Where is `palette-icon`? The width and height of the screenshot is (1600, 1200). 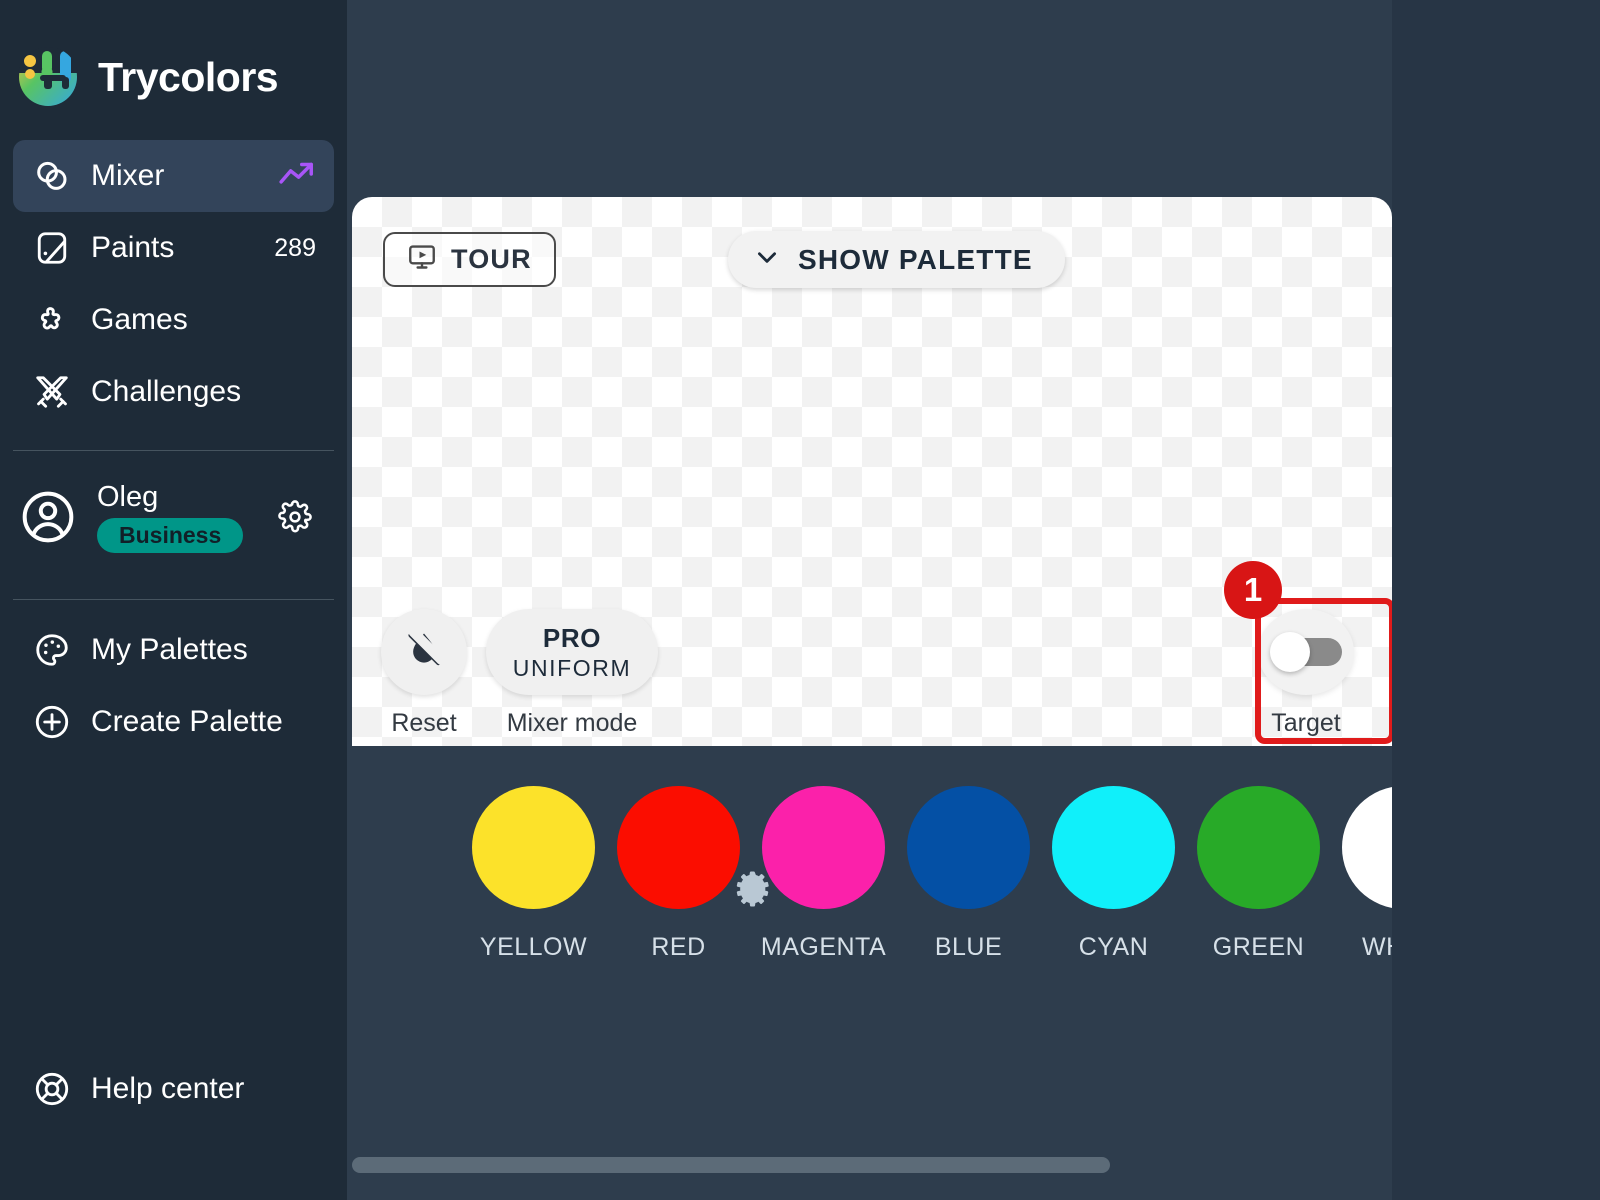 palette-icon is located at coordinates (52, 650).